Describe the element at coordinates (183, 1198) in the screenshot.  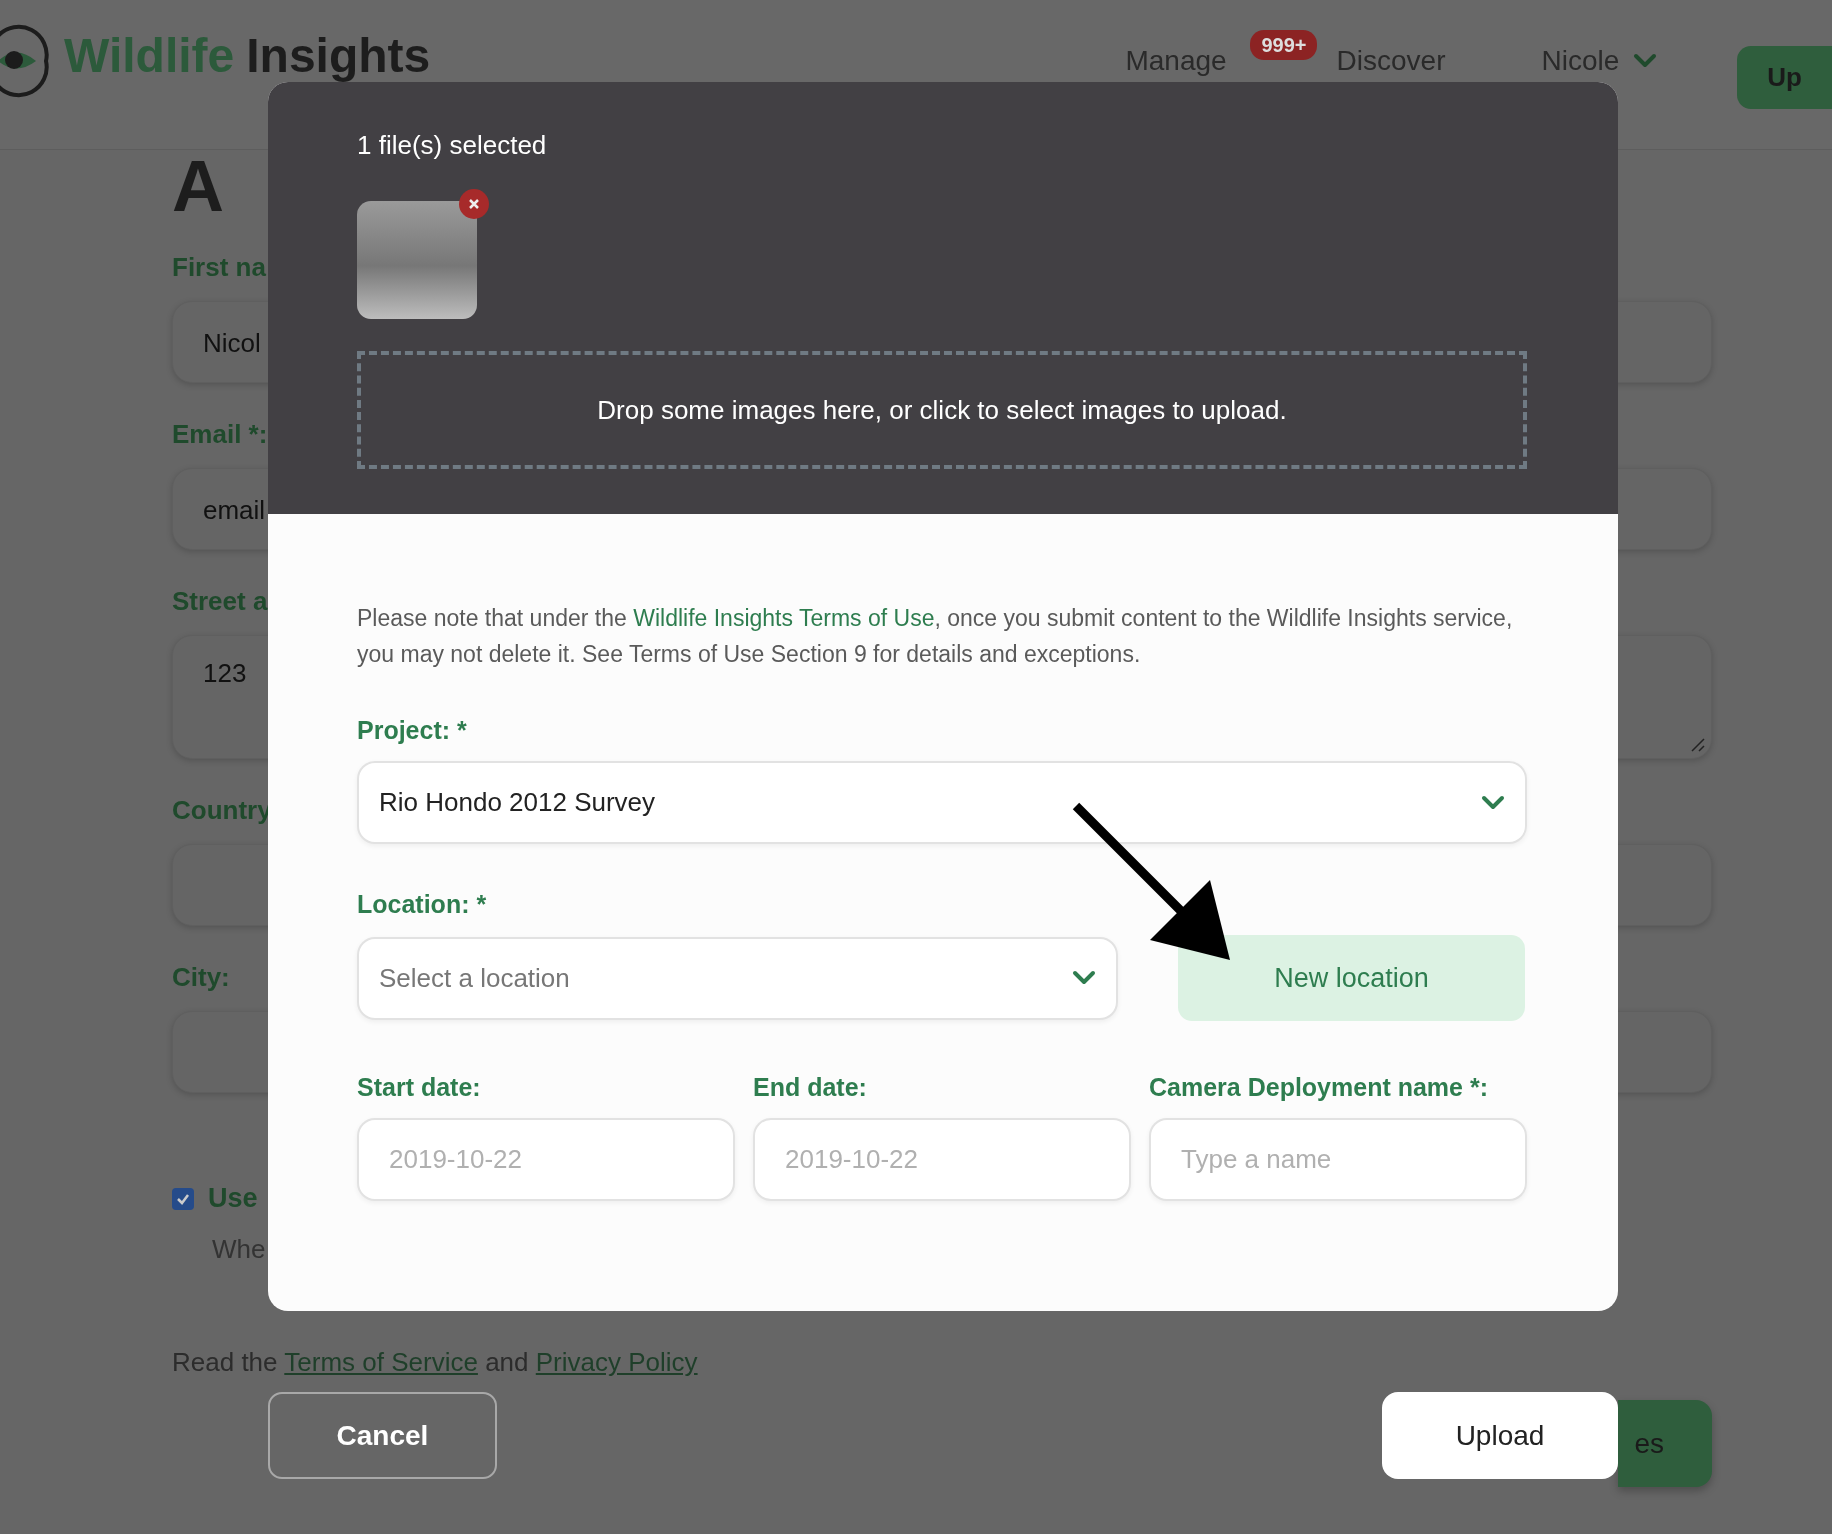
I see `checkbox` at that location.